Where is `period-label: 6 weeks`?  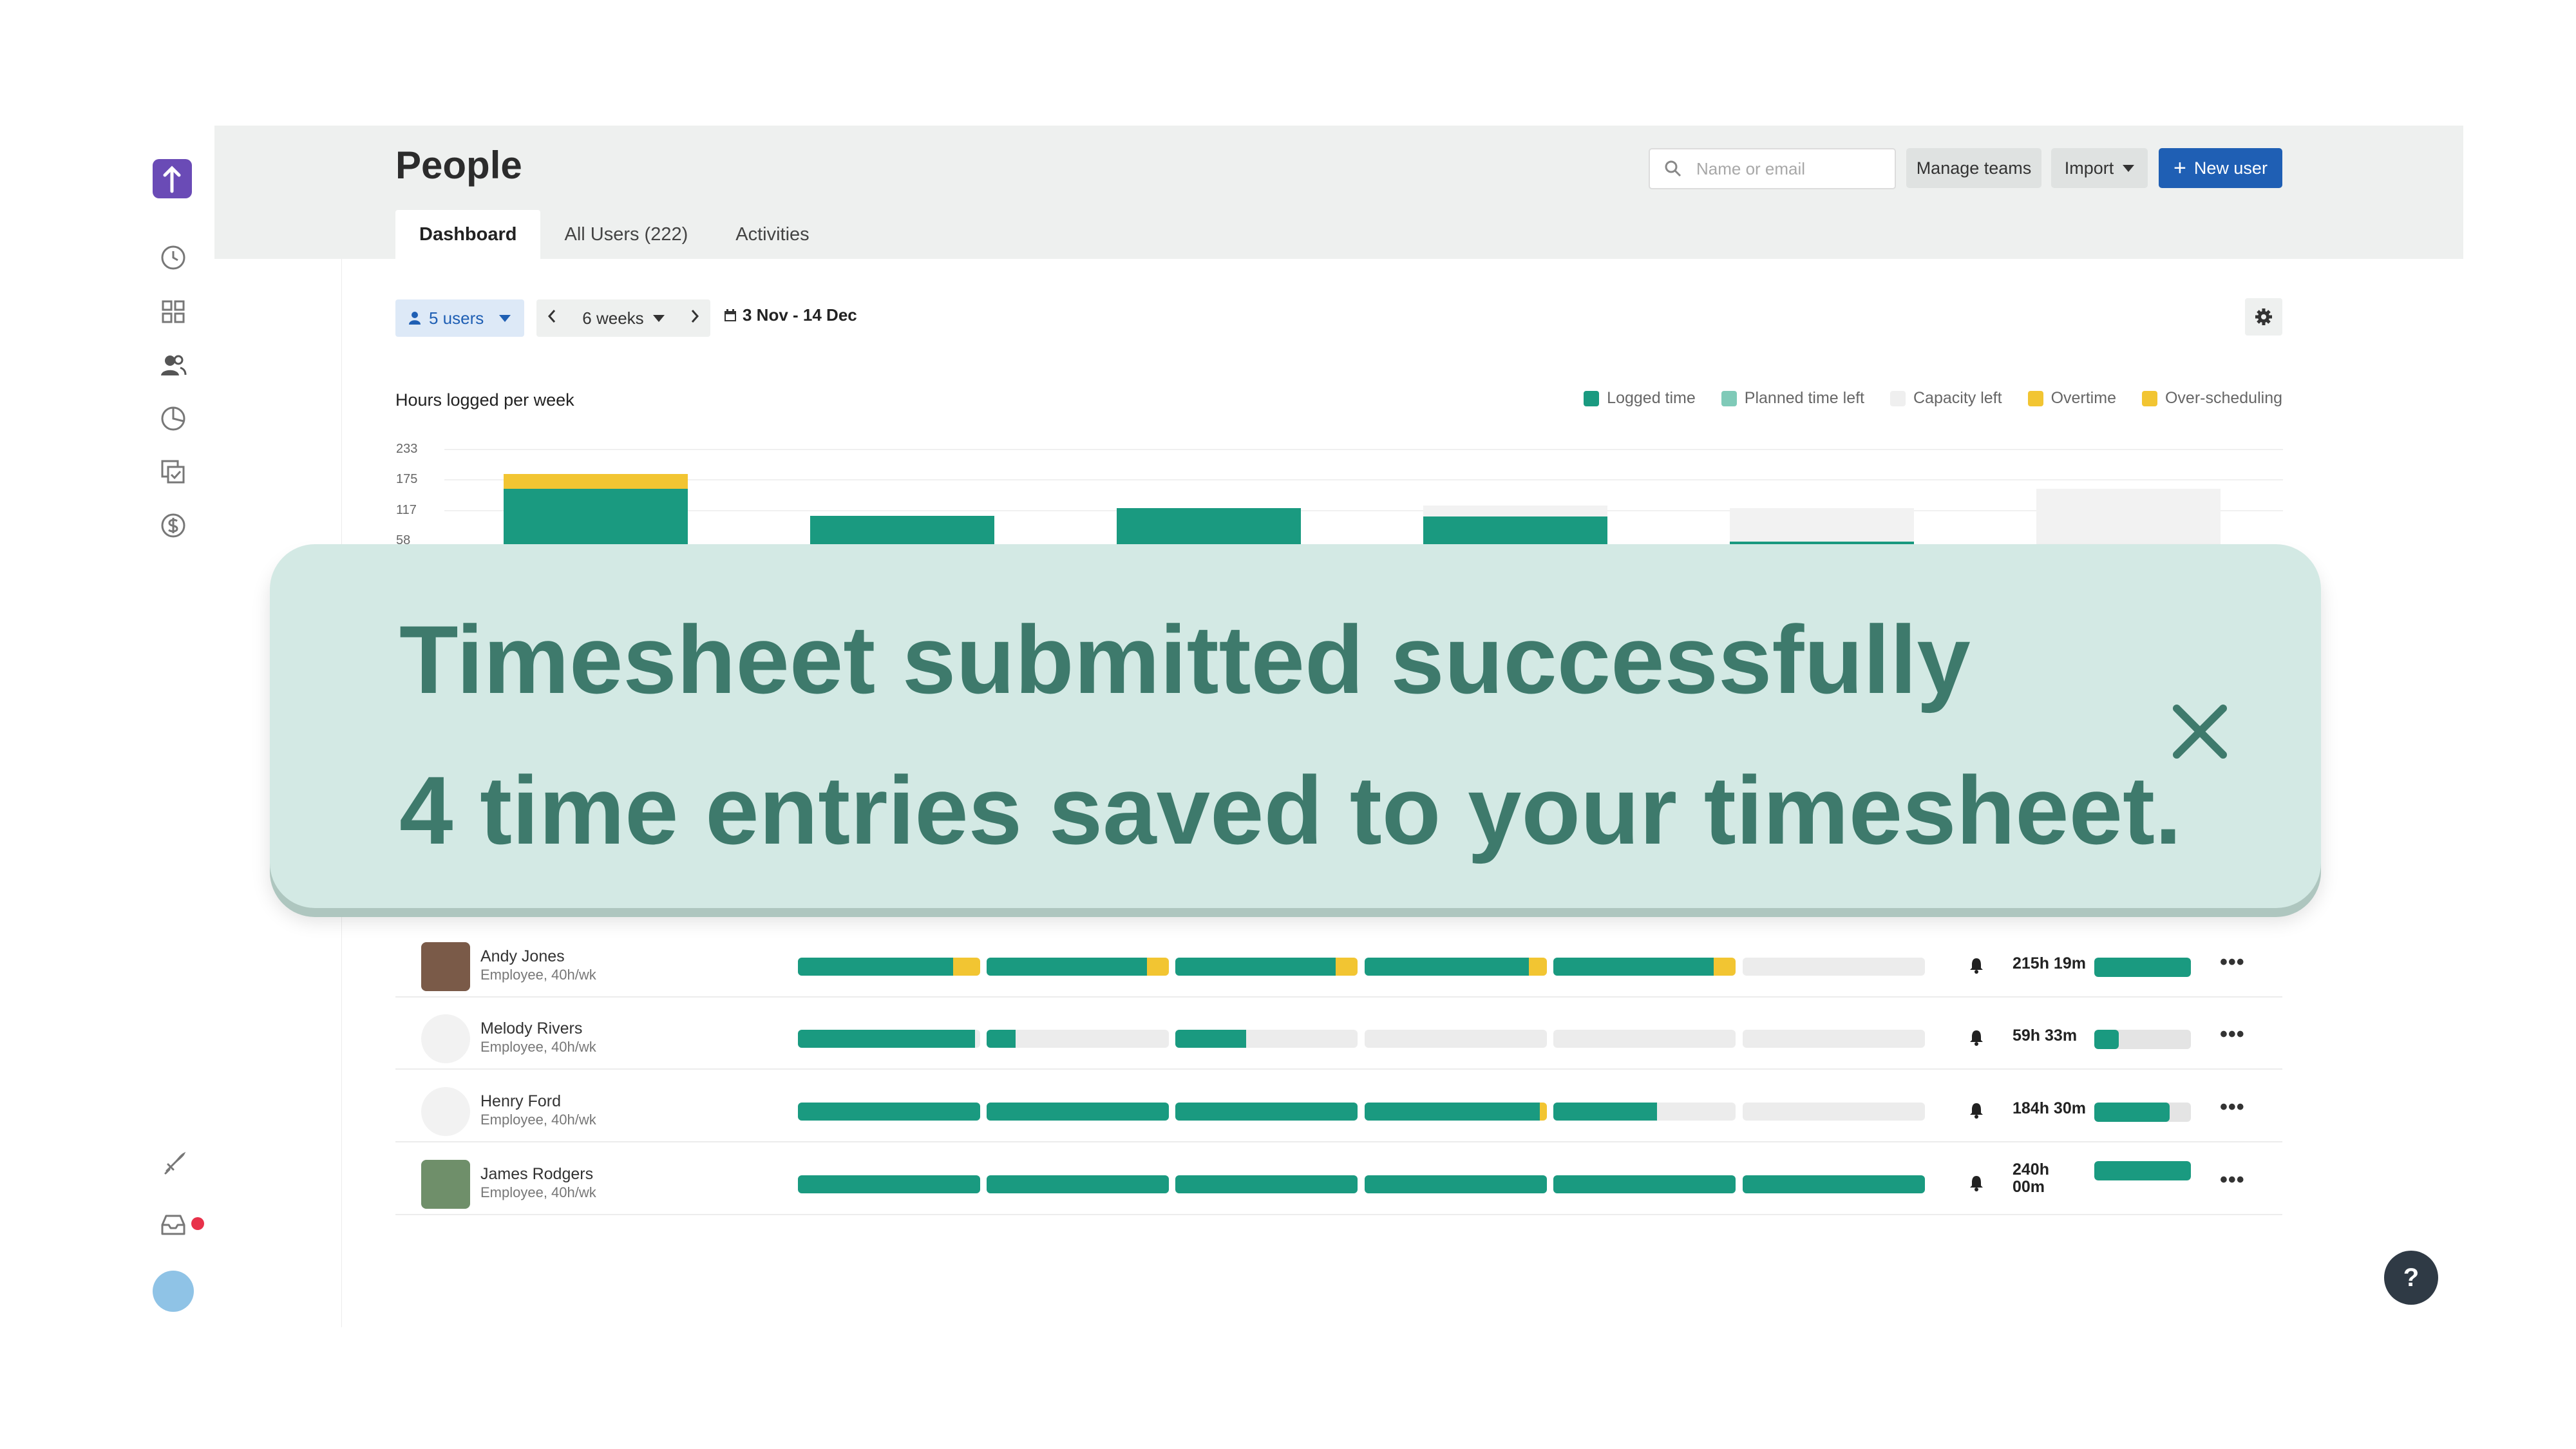
period-label: 6 weeks is located at coordinates (613, 318).